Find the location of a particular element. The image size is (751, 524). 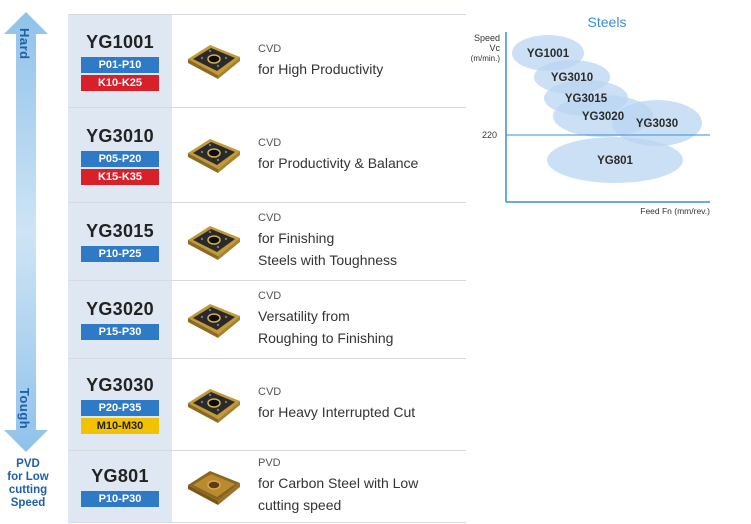

x-axis-label: Feed Fn (mm/rev.) is located at coordinates (675, 211).